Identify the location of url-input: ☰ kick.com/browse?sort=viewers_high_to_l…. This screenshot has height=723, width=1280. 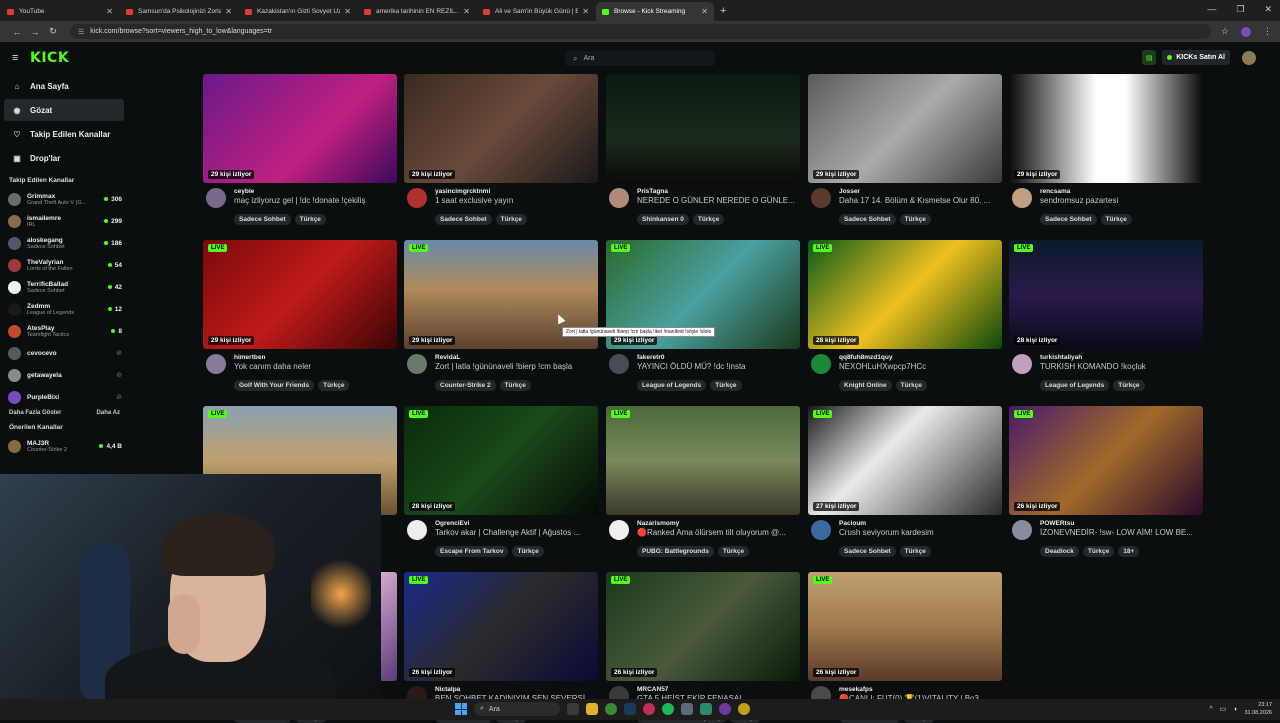
(640, 31).